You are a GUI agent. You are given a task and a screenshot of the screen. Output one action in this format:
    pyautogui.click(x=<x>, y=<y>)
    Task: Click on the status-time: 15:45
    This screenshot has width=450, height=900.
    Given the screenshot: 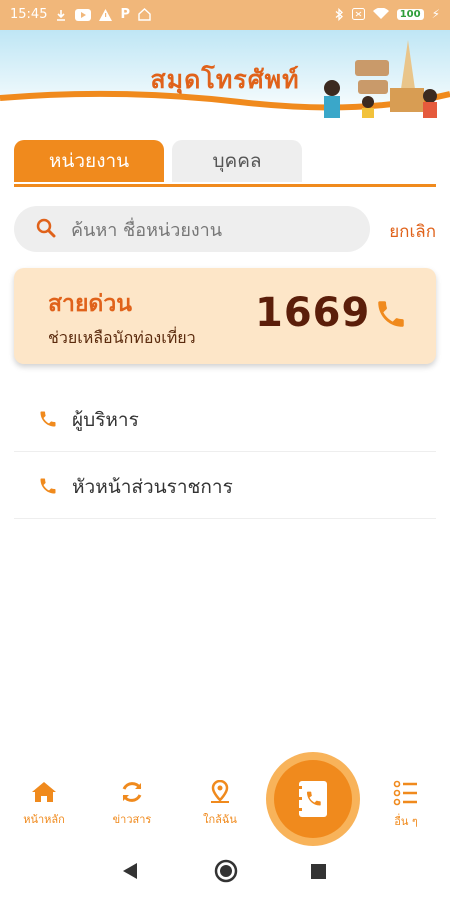 What is the action you would take?
    pyautogui.click(x=29, y=14)
    